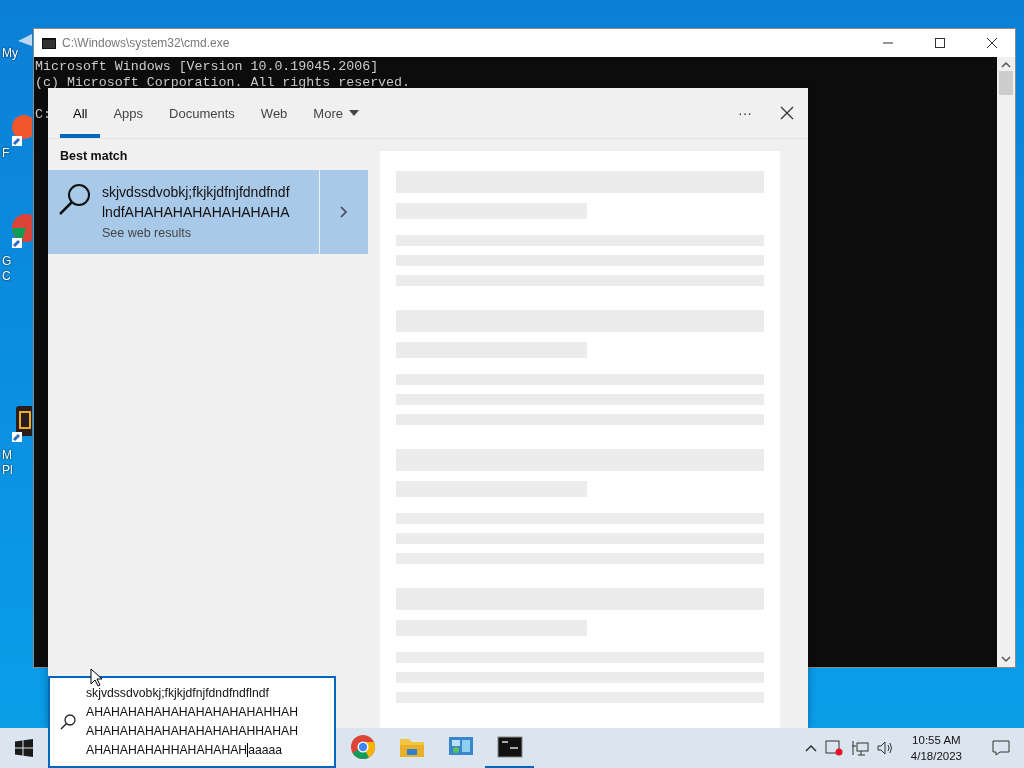 The width and height of the screenshot is (1024, 768). Describe the element at coordinates (147, 233) in the screenshot. I see `result-subtitle: See web results` at that location.